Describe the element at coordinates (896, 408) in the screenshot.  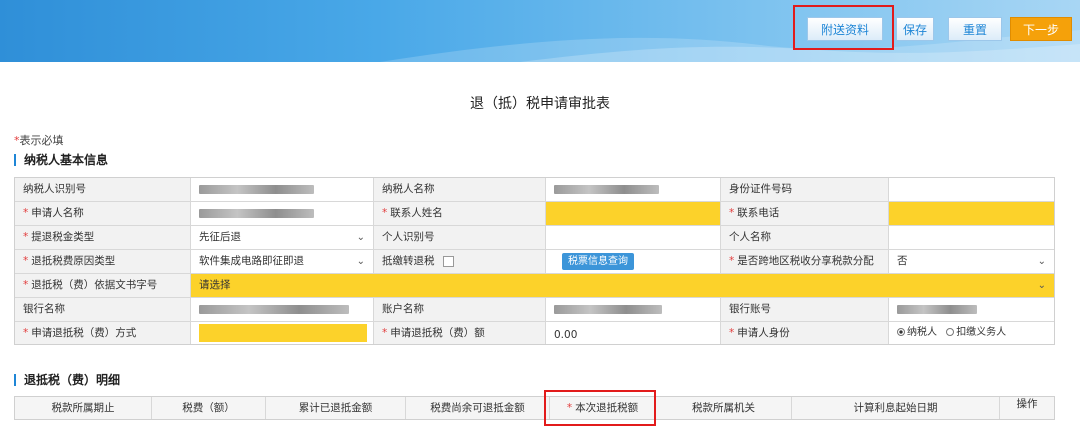
I see `column-header: 计算利息起始日期` at that location.